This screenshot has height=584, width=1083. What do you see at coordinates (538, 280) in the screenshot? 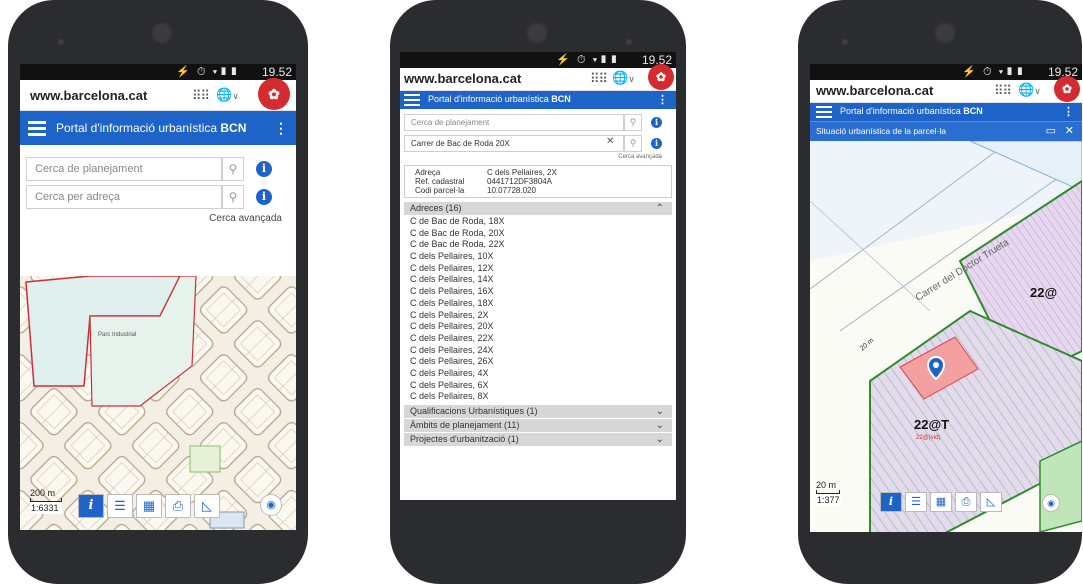
I see `list-item: C dels Pellaires, 14X` at bounding box center [538, 280].